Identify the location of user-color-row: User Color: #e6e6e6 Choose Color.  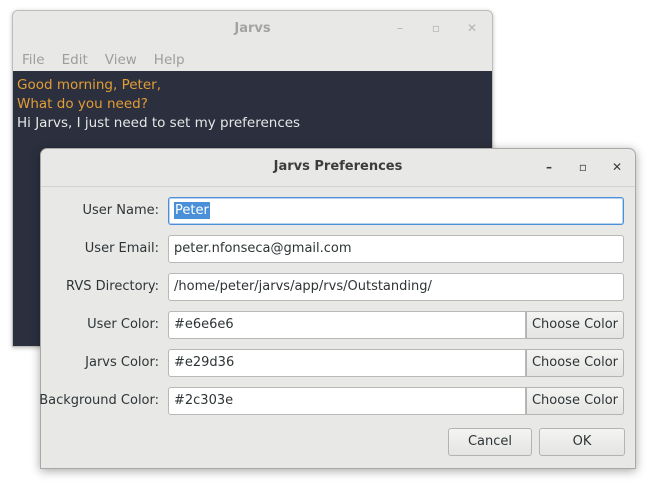
(338, 325).